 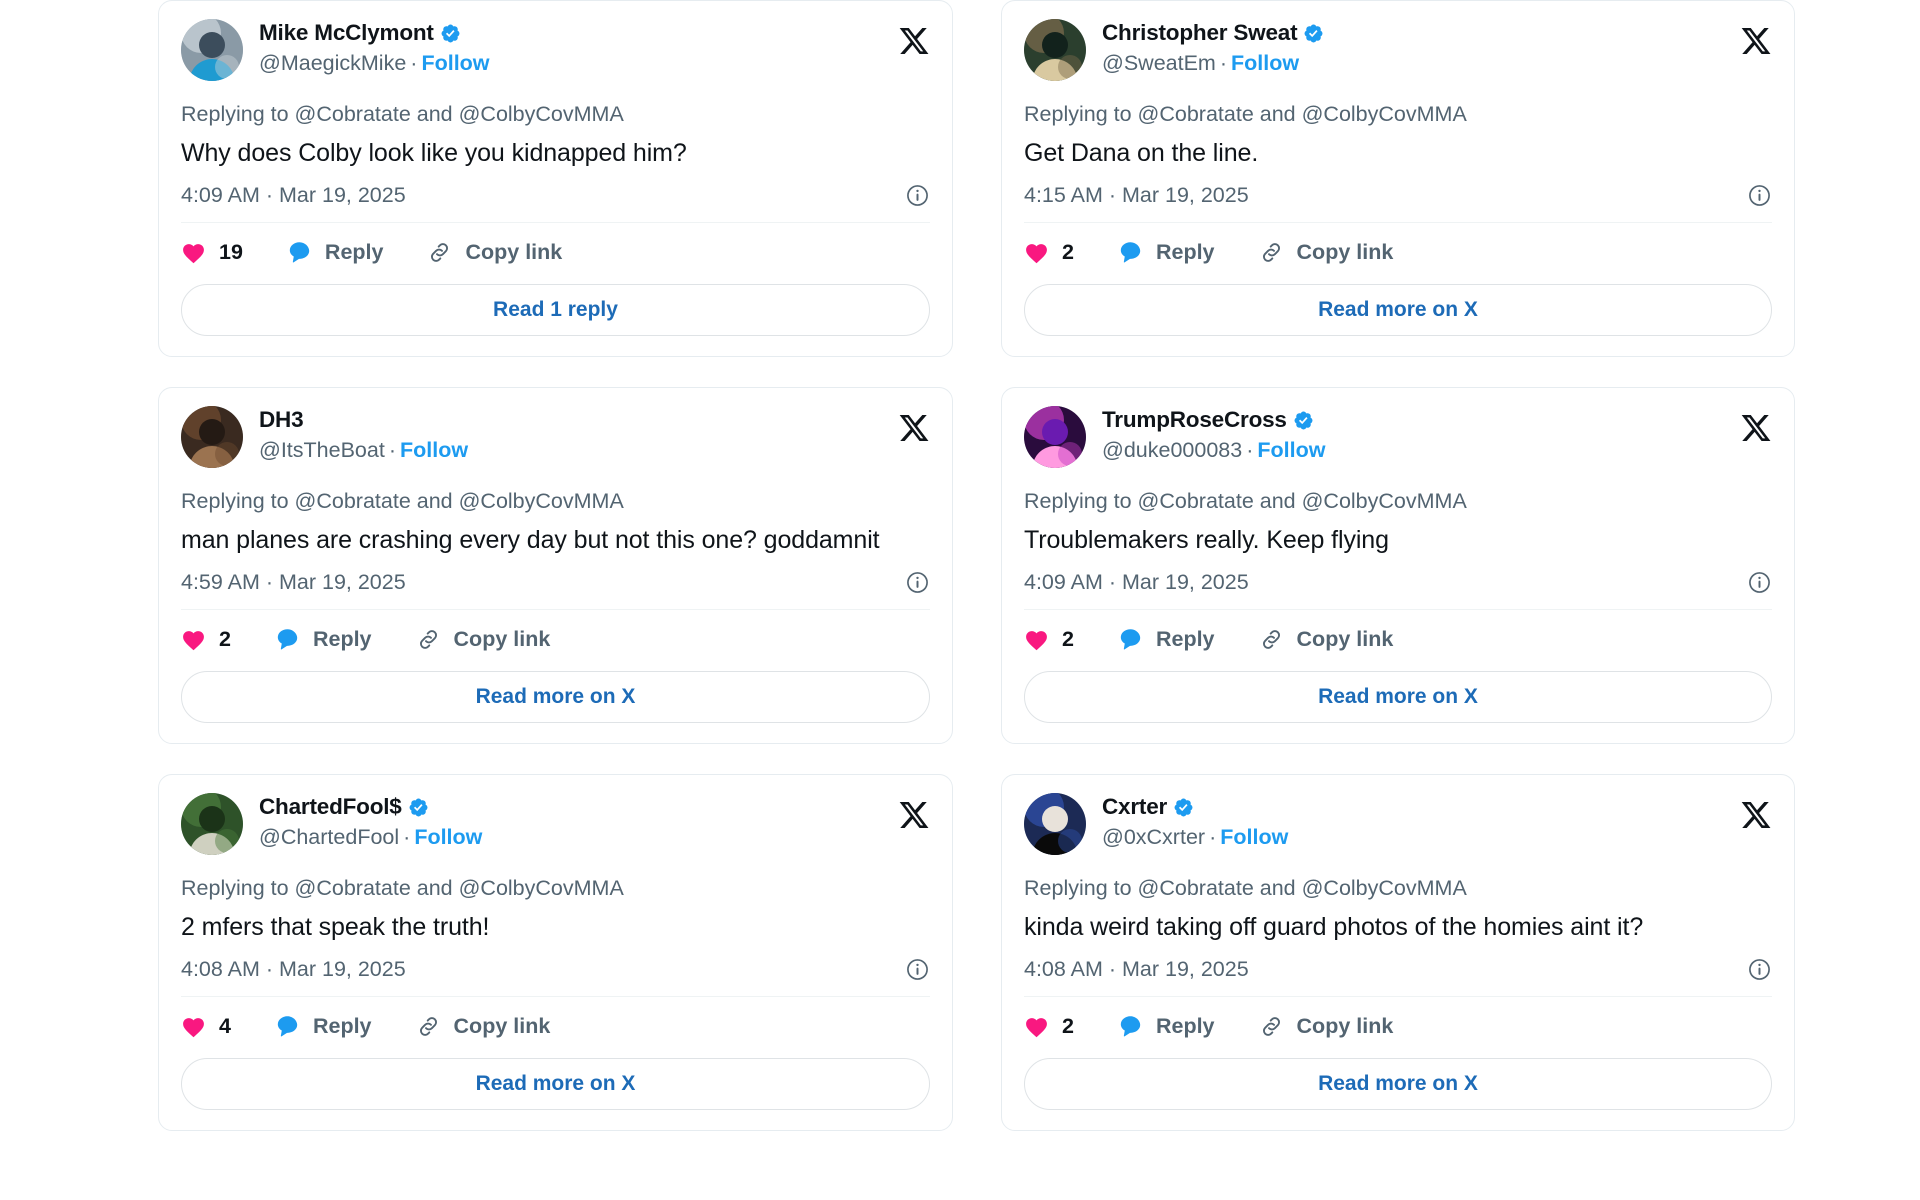 I want to click on user-handle: @duke000083, so click(x=1172, y=450).